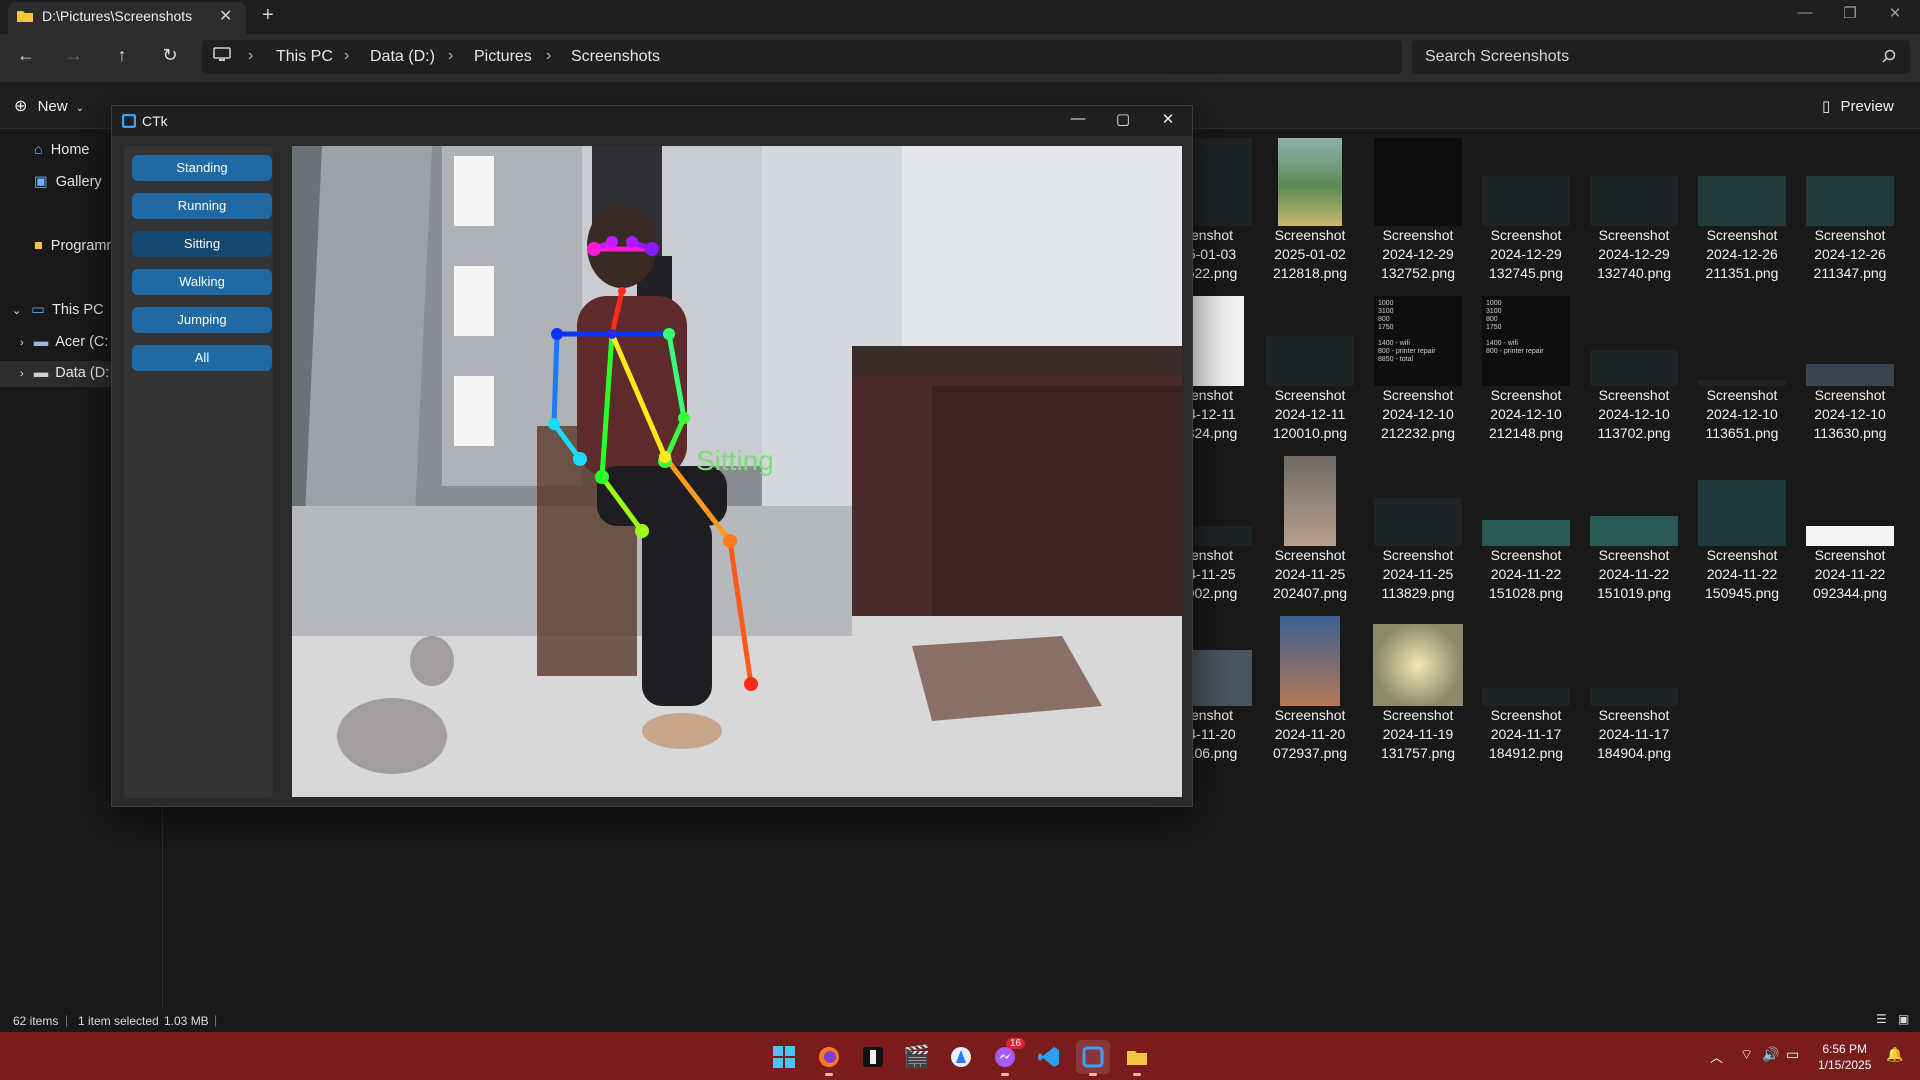 This screenshot has width=1920, height=1080. What do you see at coordinates (1494, 311) in the screenshot?
I see `thumb-note-line: 3100` at bounding box center [1494, 311].